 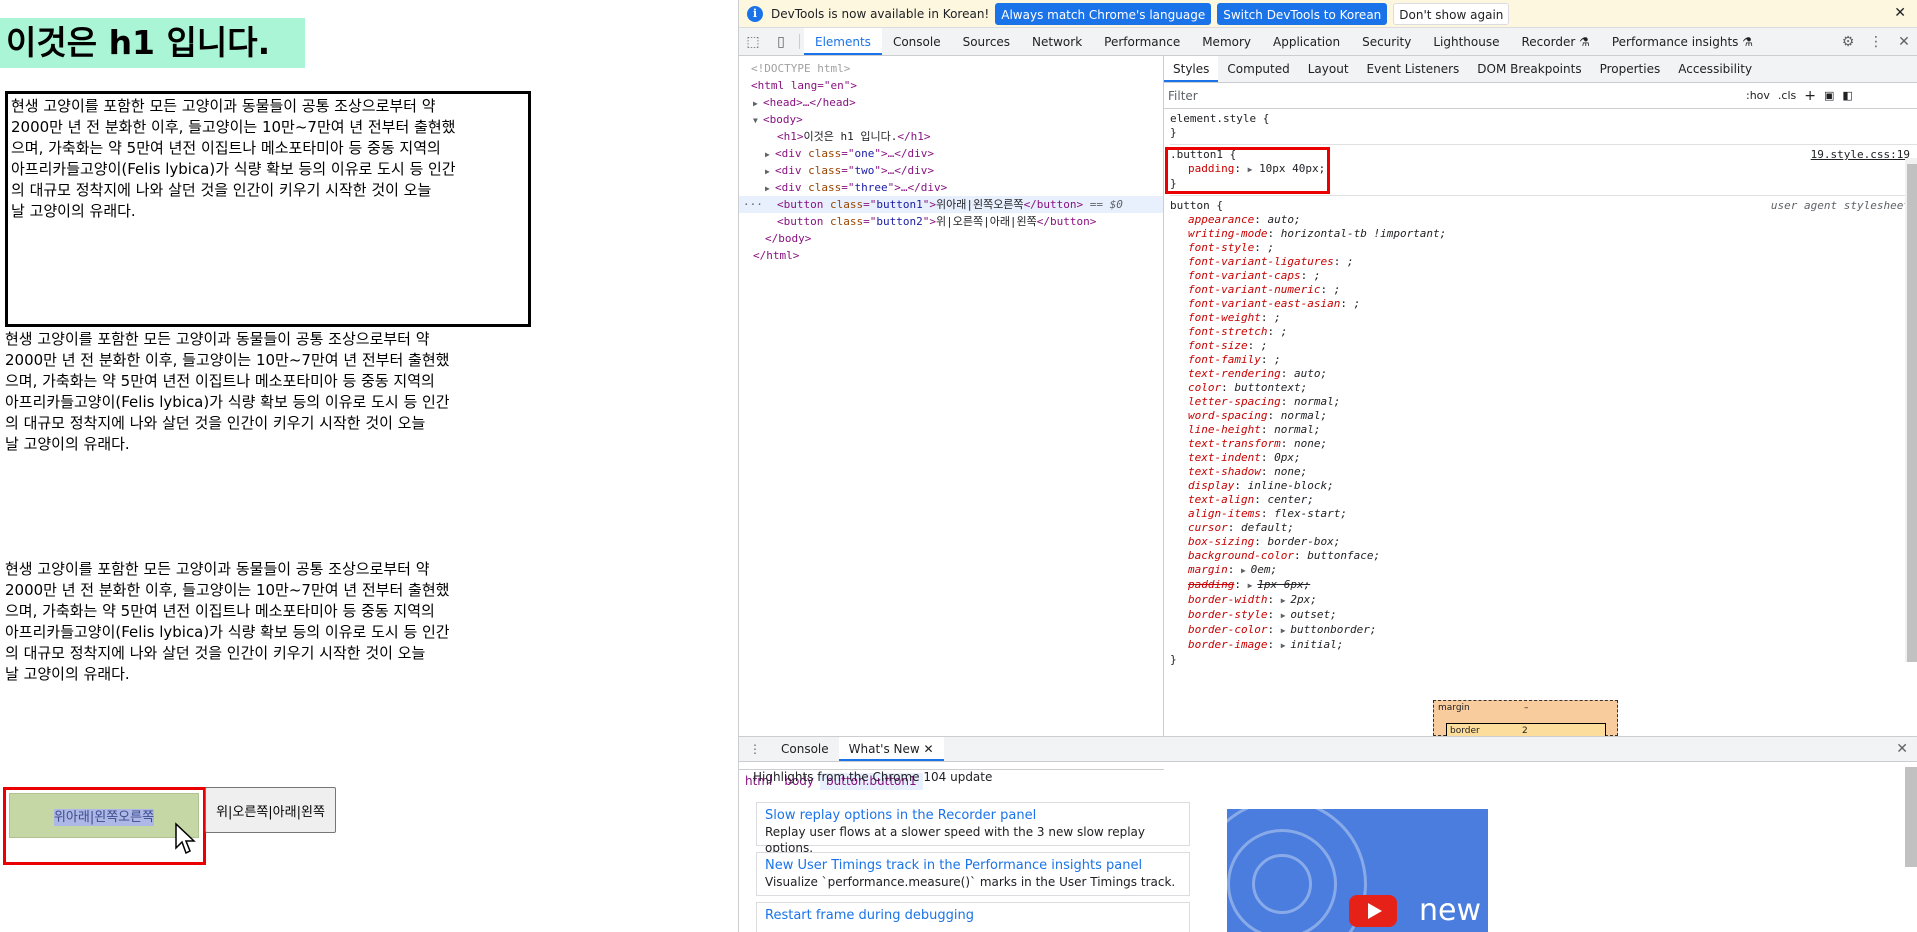 I want to click on inspect-element-icon: ⬚, so click(x=753, y=41).